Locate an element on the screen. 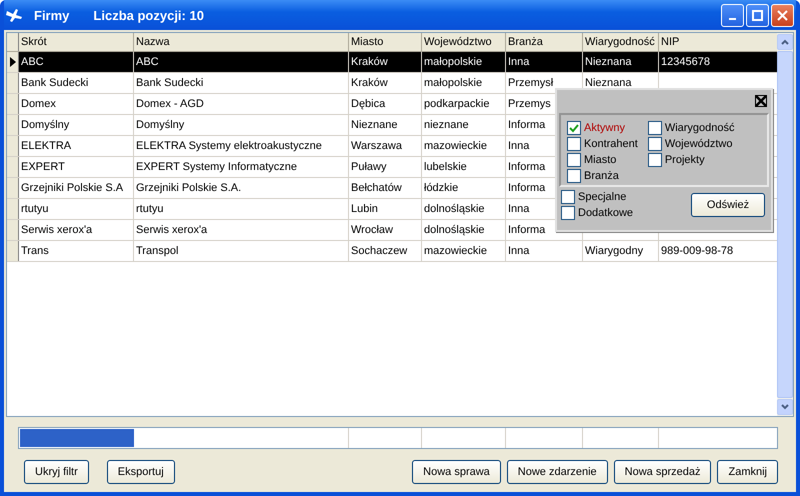 The width and height of the screenshot is (800, 496). table-cell: Grzejniki Polskie S.A is located at coordinates (76, 188).